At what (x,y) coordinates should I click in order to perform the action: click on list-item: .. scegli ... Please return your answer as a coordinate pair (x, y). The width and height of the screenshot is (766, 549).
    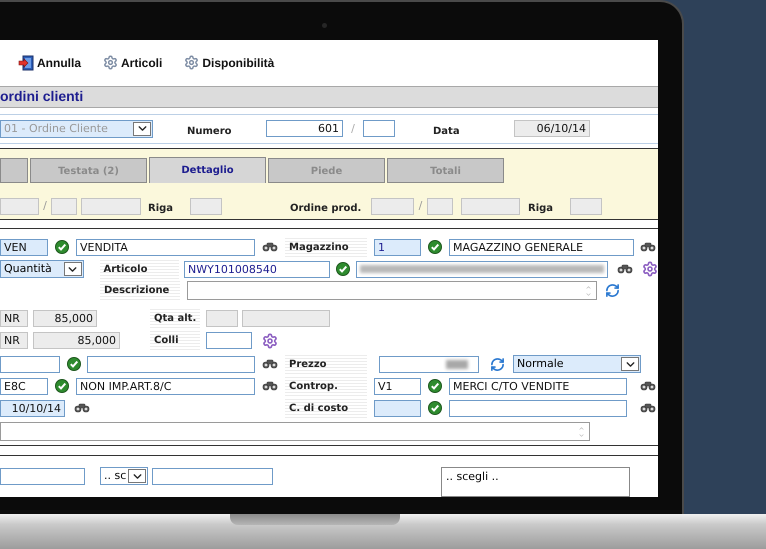
    Looking at the image, I should click on (472, 477).